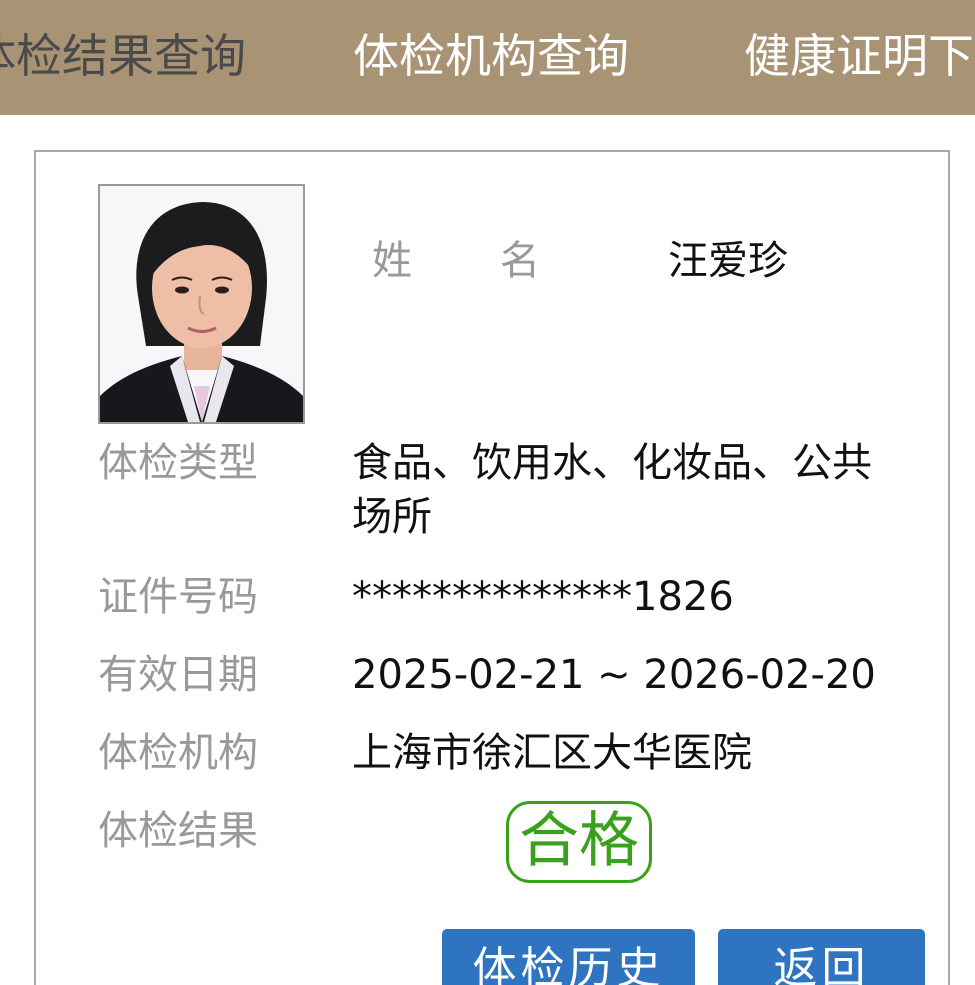 This screenshot has height=985, width=975. What do you see at coordinates (579, 842) in the screenshot?
I see `result-pass-stamp: 合格` at bounding box center [579, 842].